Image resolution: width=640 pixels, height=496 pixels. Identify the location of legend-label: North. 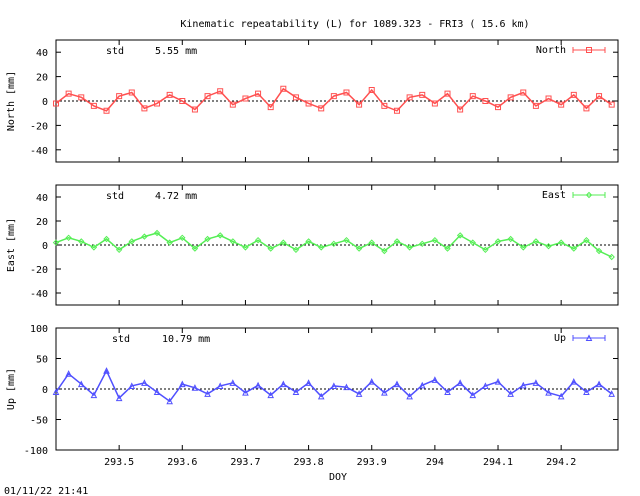
(551, 50).